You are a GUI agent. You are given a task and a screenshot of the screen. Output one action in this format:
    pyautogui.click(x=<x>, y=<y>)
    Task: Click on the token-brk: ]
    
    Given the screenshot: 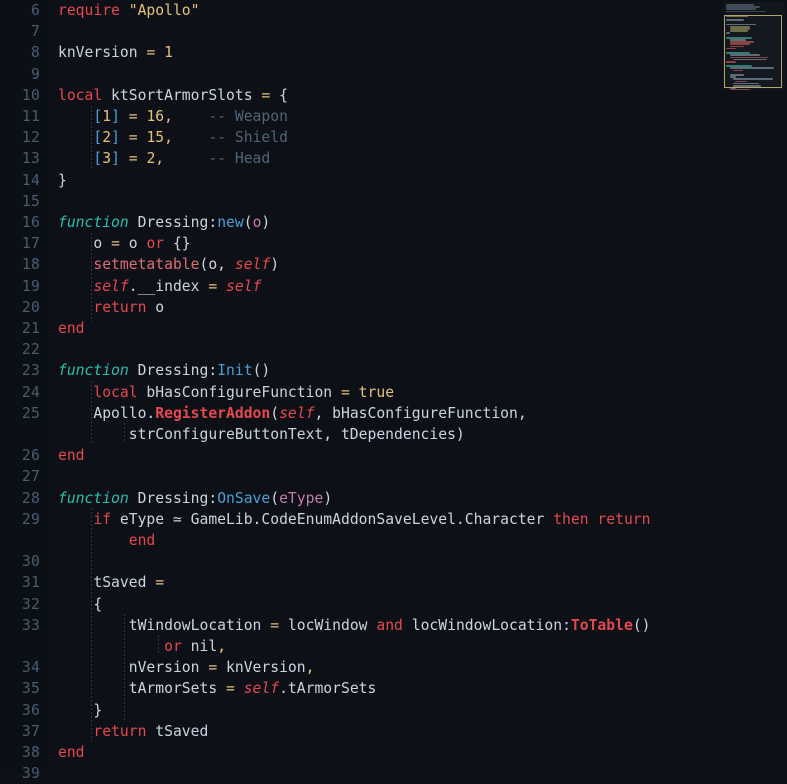 What is the action you would take?
    pyautogui.click(x=115, y=116)
    